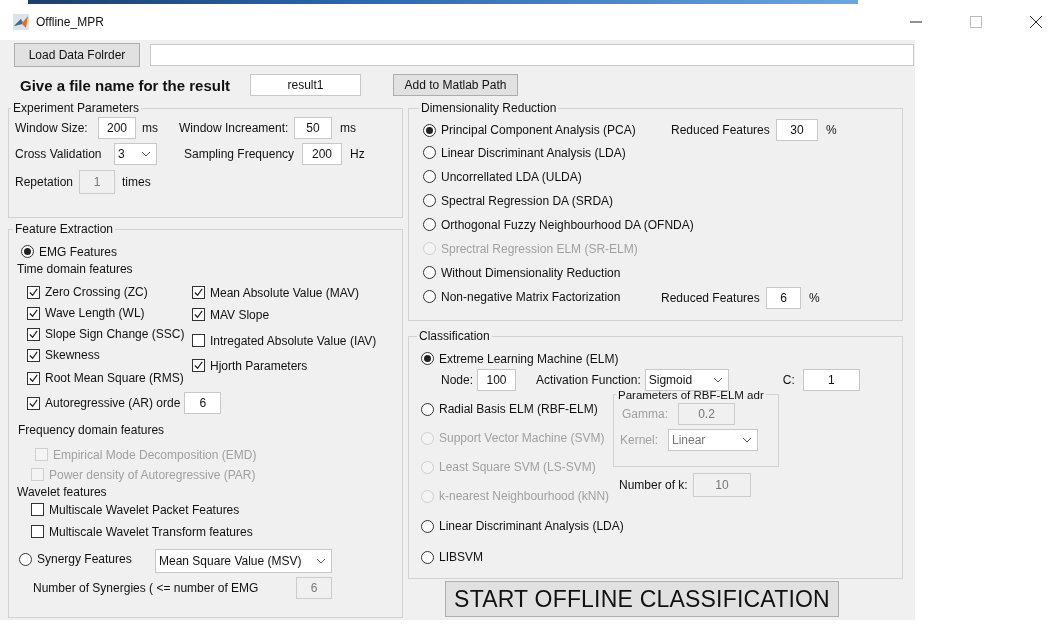 This screenshot has width=1063, height=626. Describe the element at coordinates (517, 467) in the screenshot. I see `option-label: Least Square SVM (LS-SVM)` at that location.